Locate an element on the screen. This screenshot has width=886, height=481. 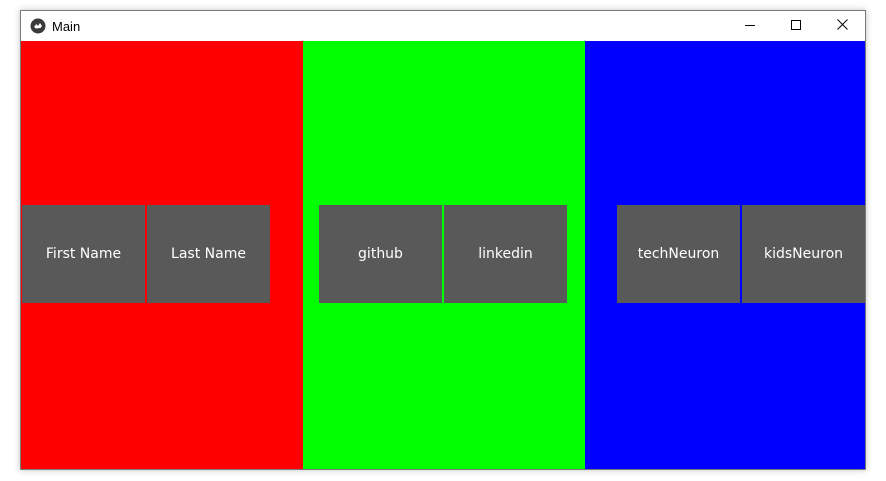
window-controls is located at coordinates (796, 26).